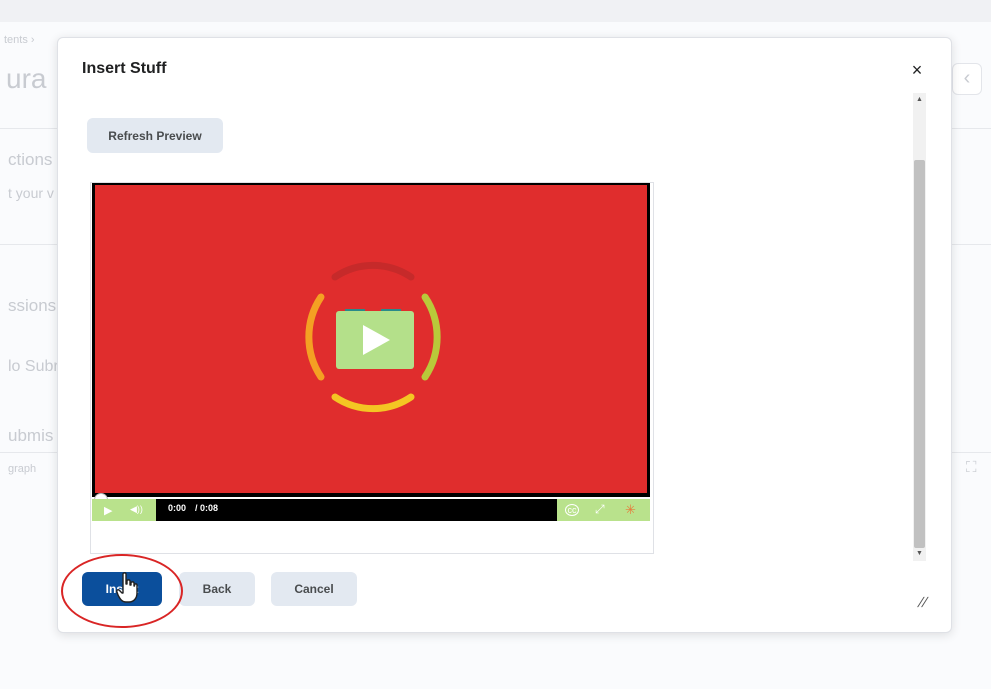 The image size is (991, 689). I want to click on submissions-heading: ssions, so click(32, 305).